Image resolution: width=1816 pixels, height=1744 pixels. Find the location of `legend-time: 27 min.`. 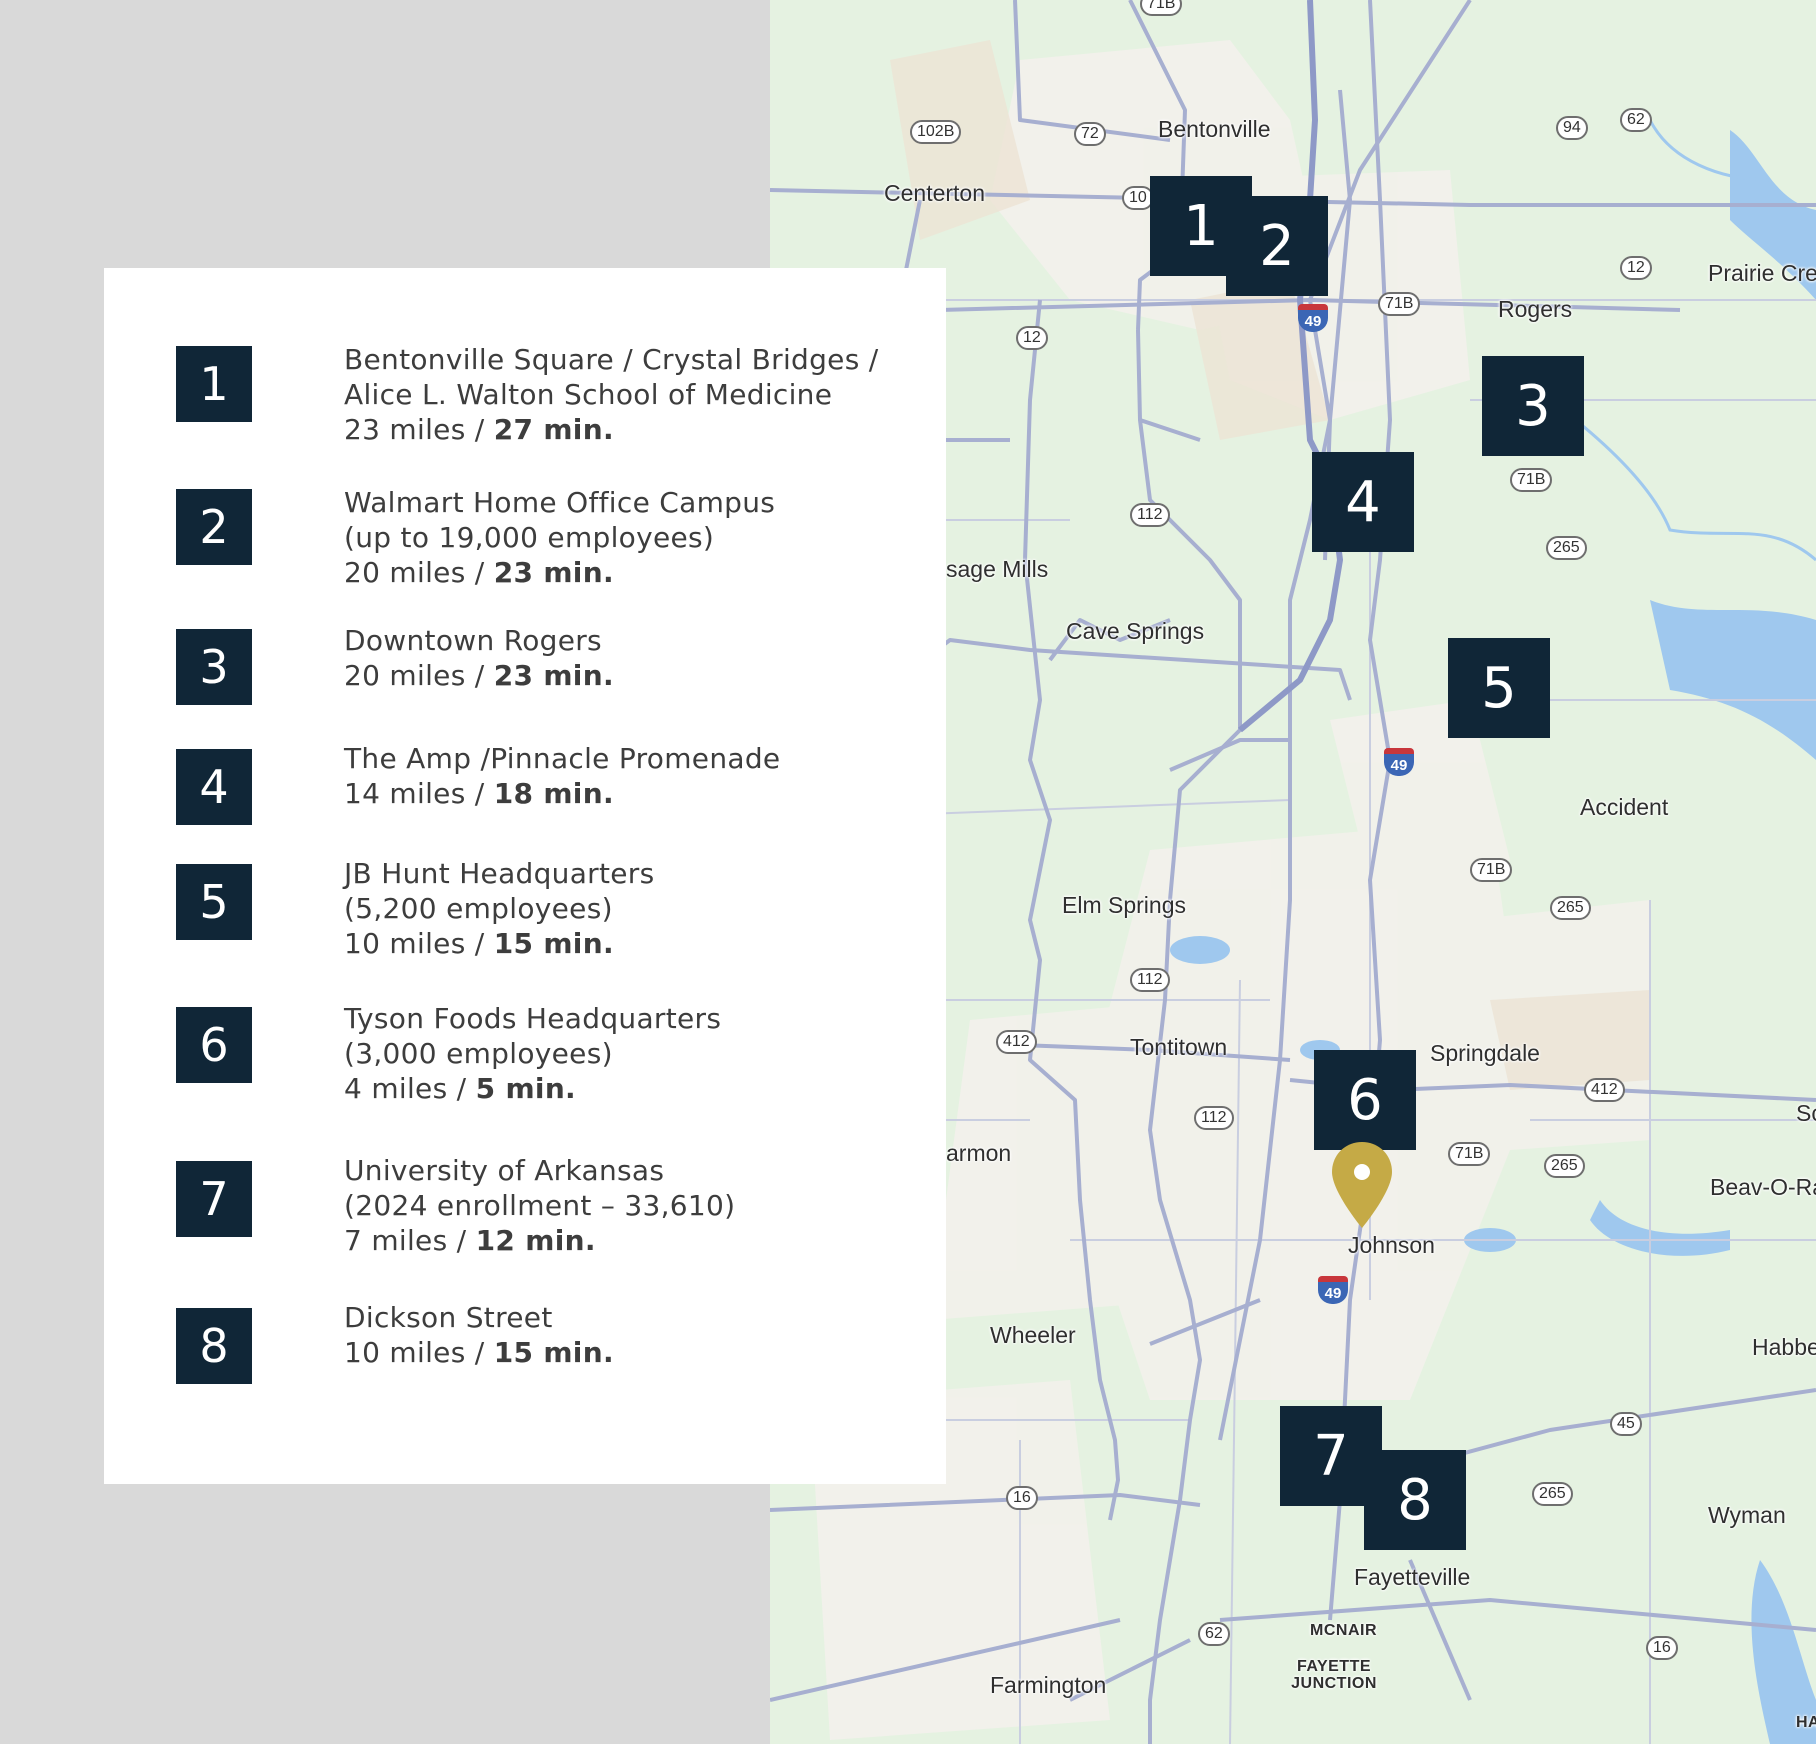

legend-time: 27 min. is located at coordinates (553, 429).